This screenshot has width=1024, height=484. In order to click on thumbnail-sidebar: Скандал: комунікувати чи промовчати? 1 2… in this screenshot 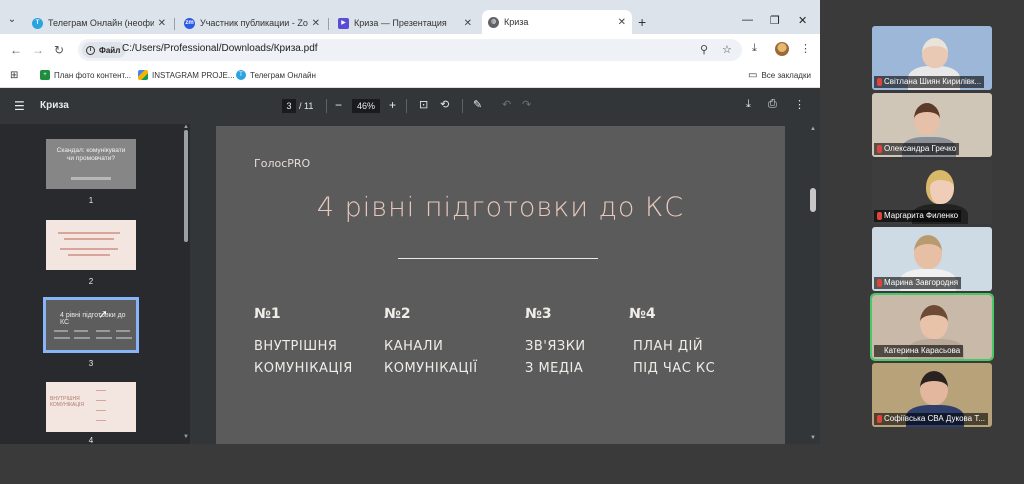, I will do `click(95, 284)`.